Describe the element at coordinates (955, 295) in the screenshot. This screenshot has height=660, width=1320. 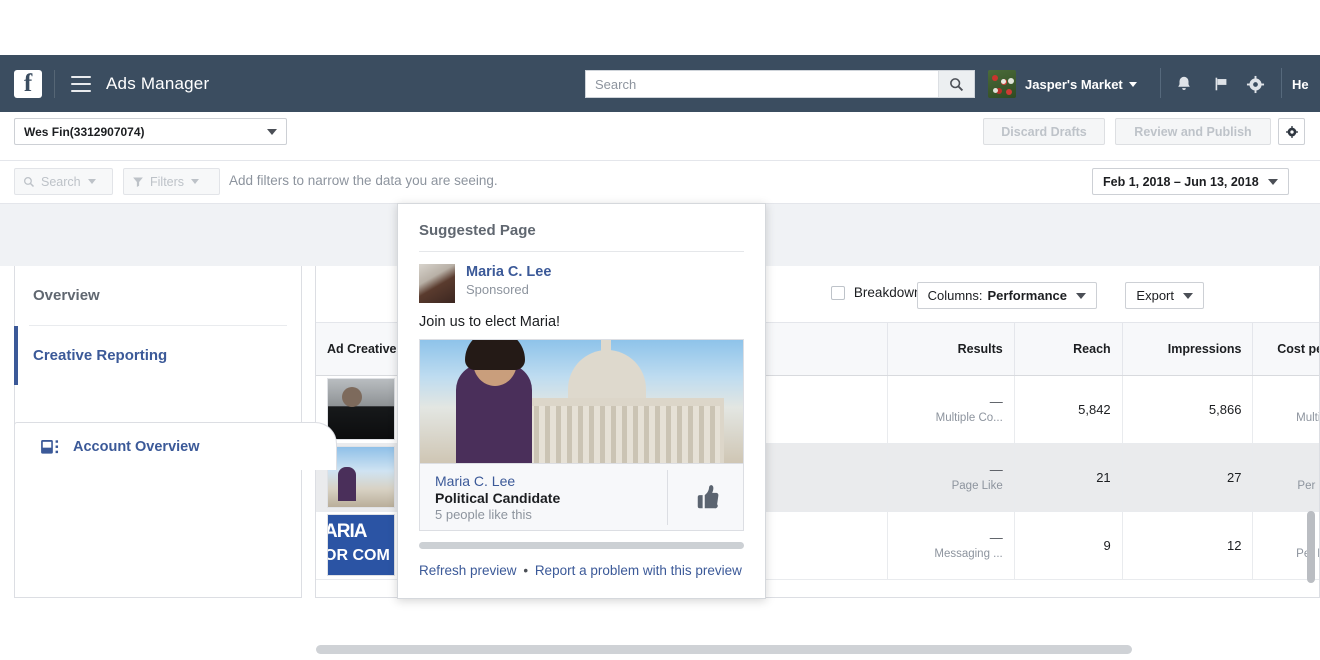
I see `columns-prefix: Columns:` at that location.